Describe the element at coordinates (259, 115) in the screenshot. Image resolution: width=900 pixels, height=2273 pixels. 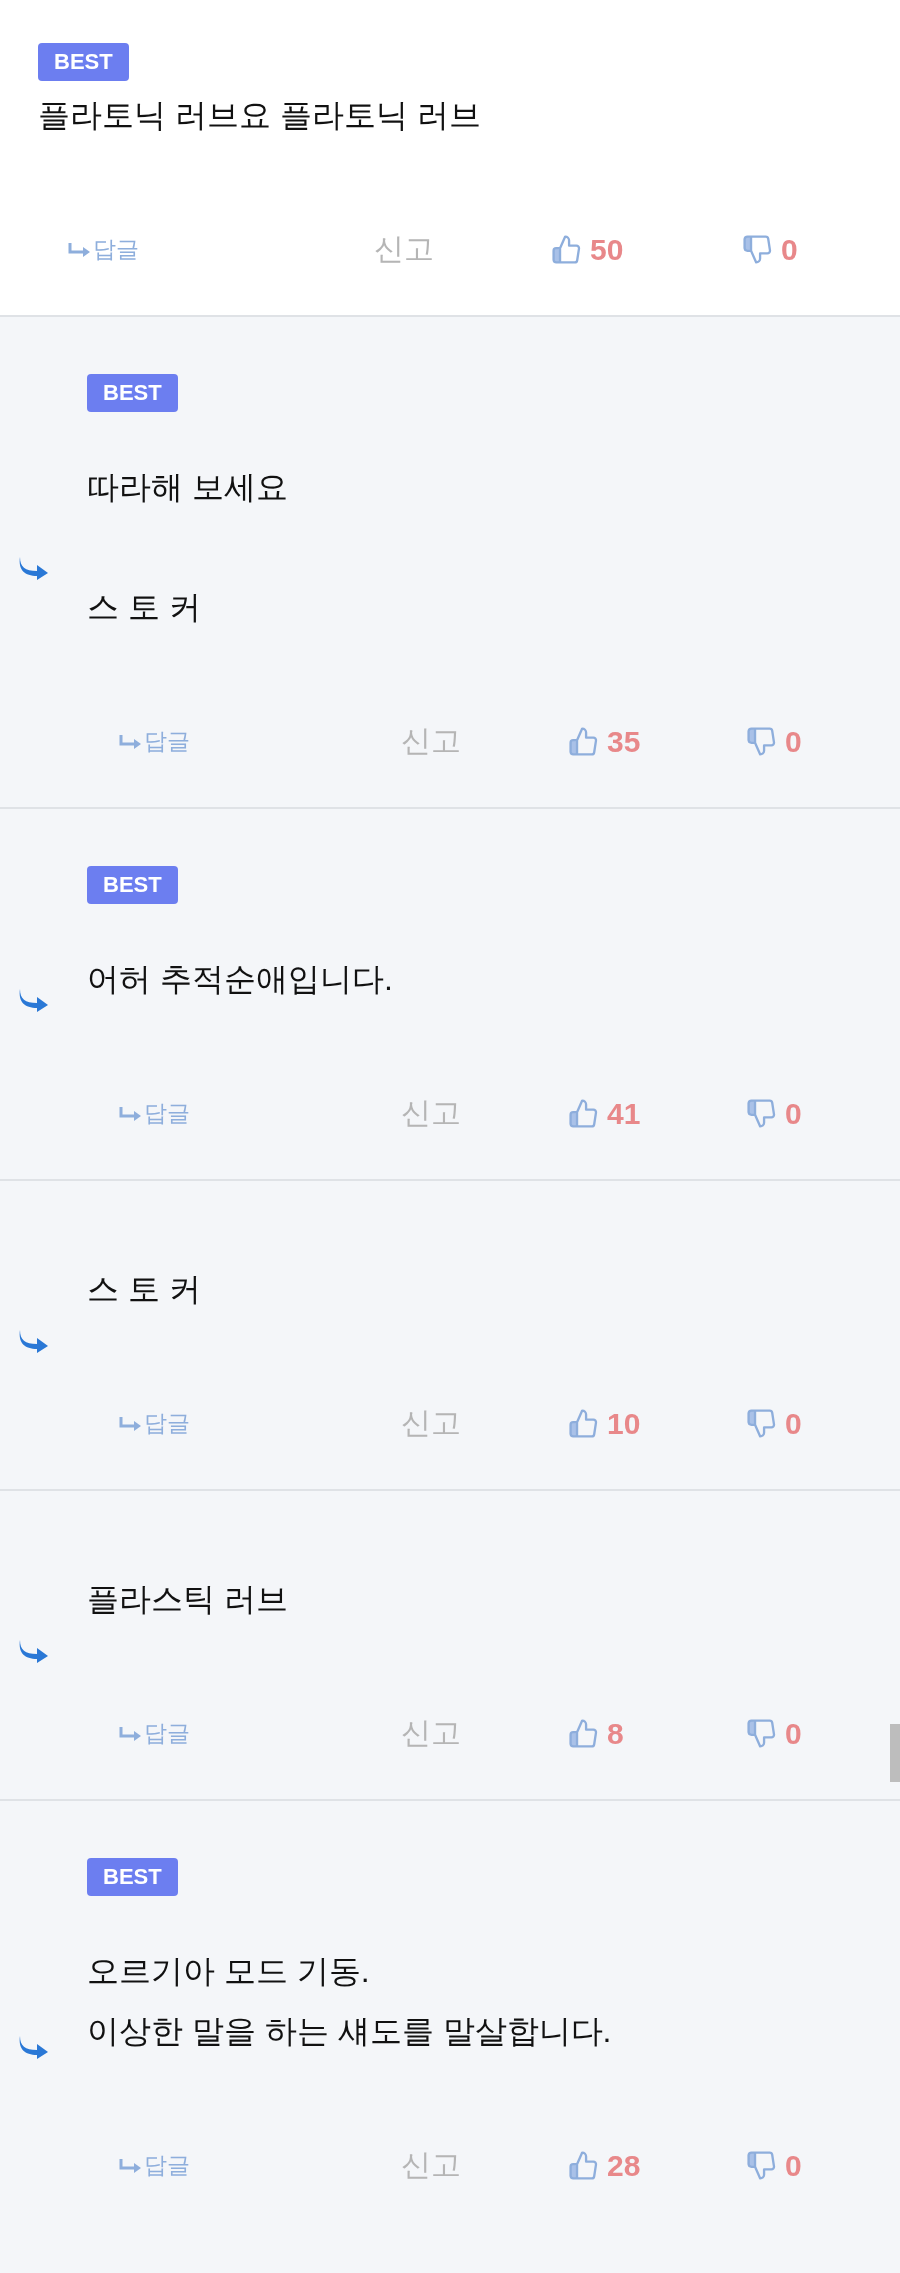
I see `comment-text: 플라토닉 러브요 플라토닉 러브` at that location.